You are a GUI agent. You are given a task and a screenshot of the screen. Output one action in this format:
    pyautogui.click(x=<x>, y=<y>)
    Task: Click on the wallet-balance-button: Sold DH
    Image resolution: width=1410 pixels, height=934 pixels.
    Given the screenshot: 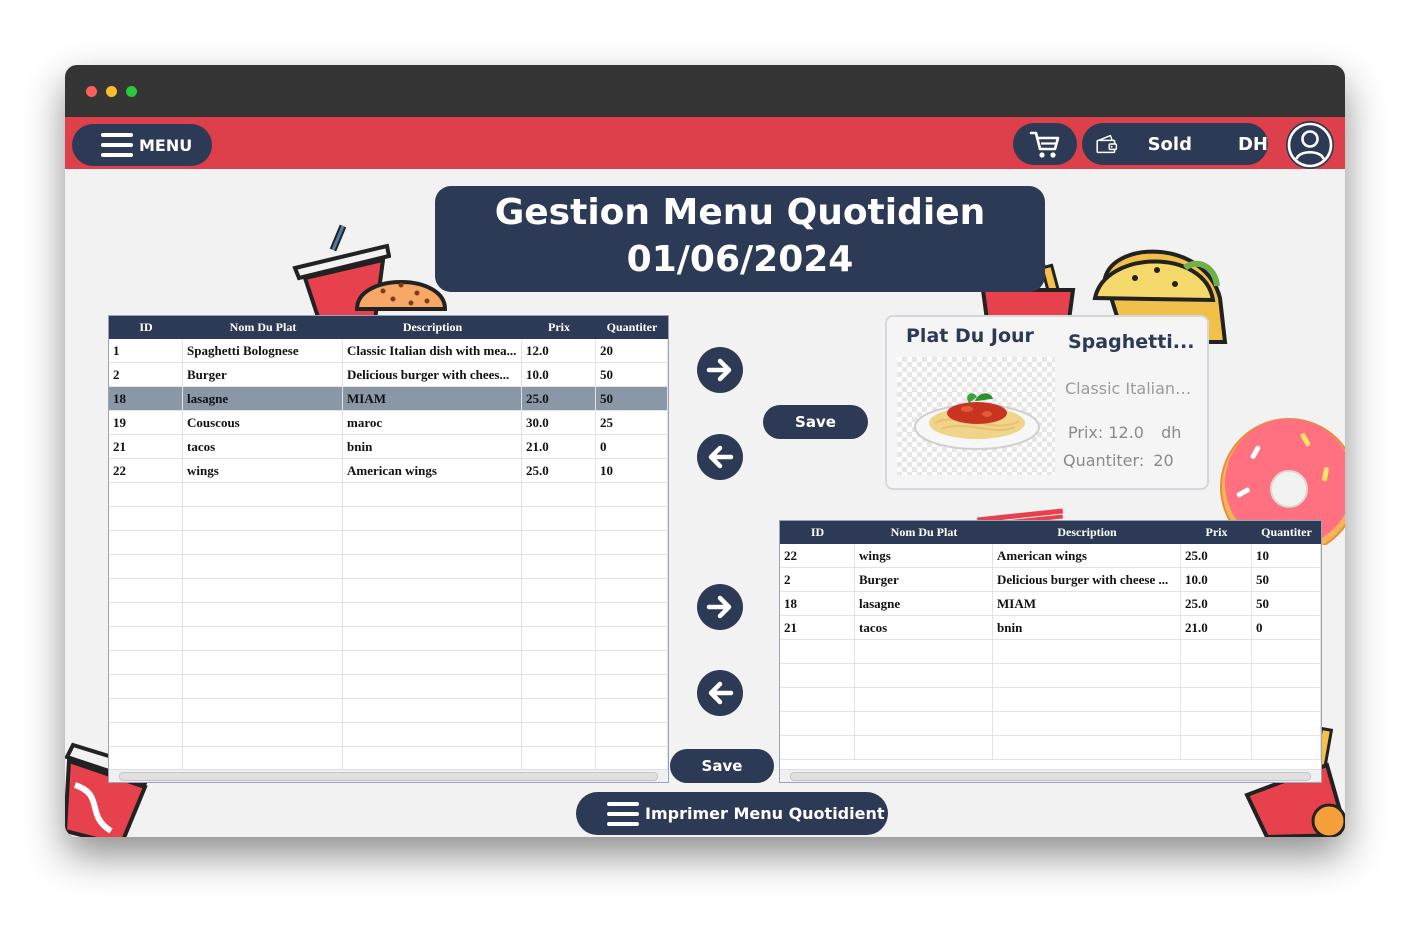 What is the action you would take?
    pyautogui.click(x=1175, y=144)
    